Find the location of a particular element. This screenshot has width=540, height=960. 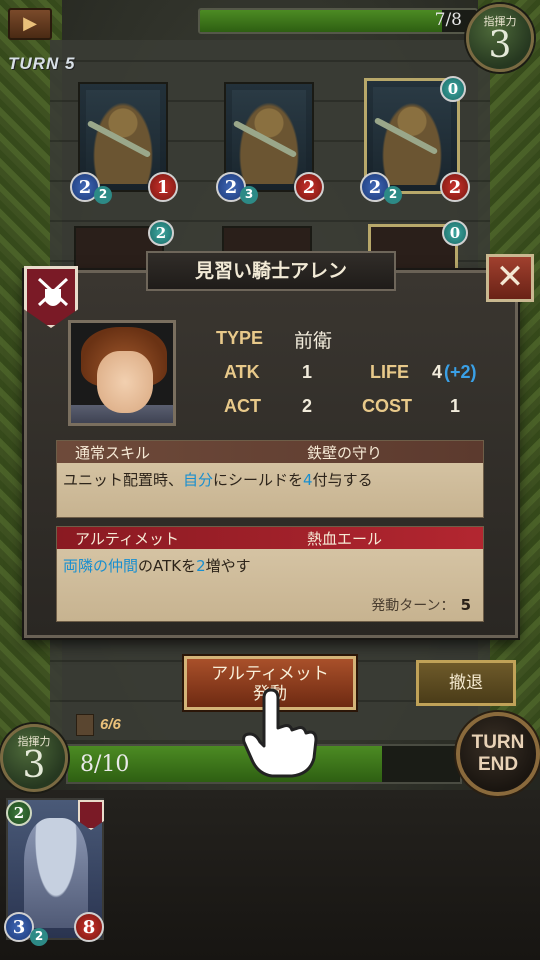

row2-badge-1: 2 is located at coordinates (161, 233).